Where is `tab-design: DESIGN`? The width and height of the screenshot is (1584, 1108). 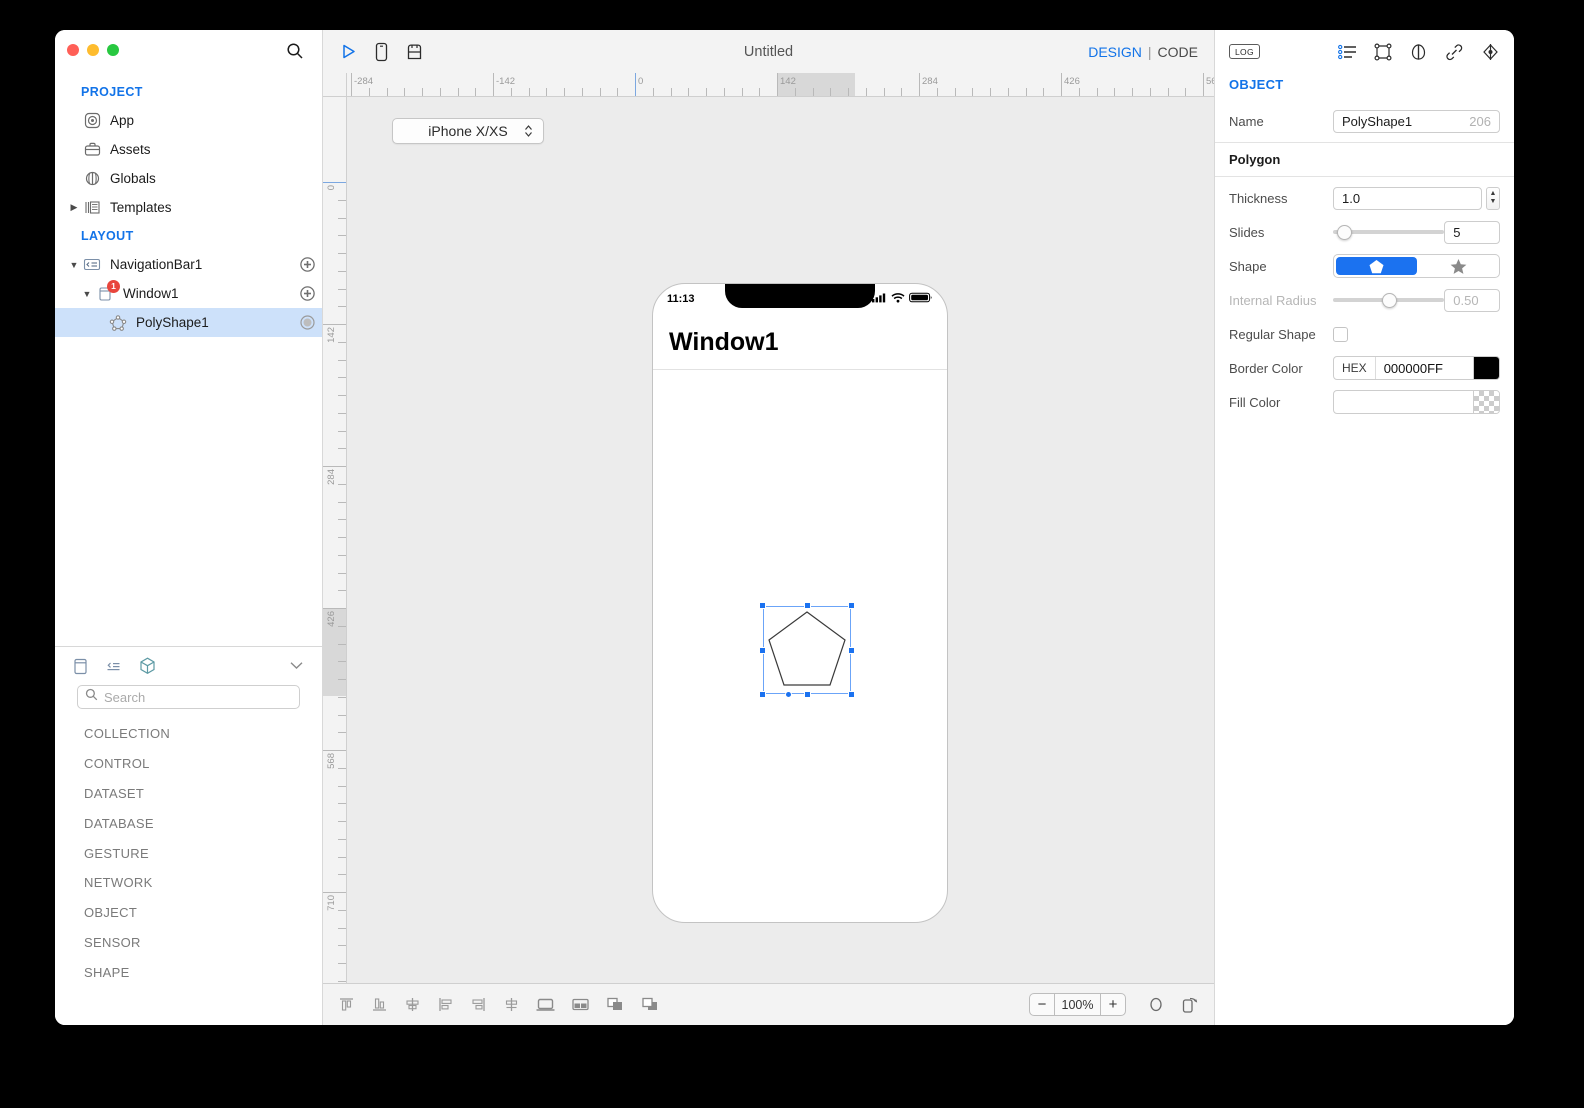
tab-design: DESIGN is located at coordinates (1115, 52).